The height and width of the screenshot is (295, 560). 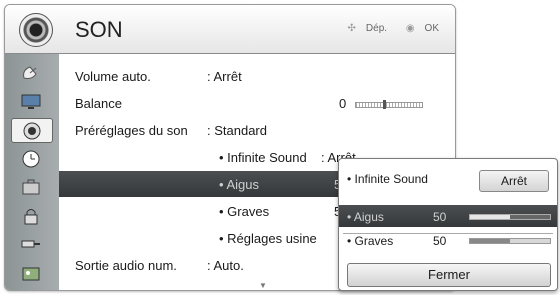 I want to click on bass-slider, so click(x=510, y=241).